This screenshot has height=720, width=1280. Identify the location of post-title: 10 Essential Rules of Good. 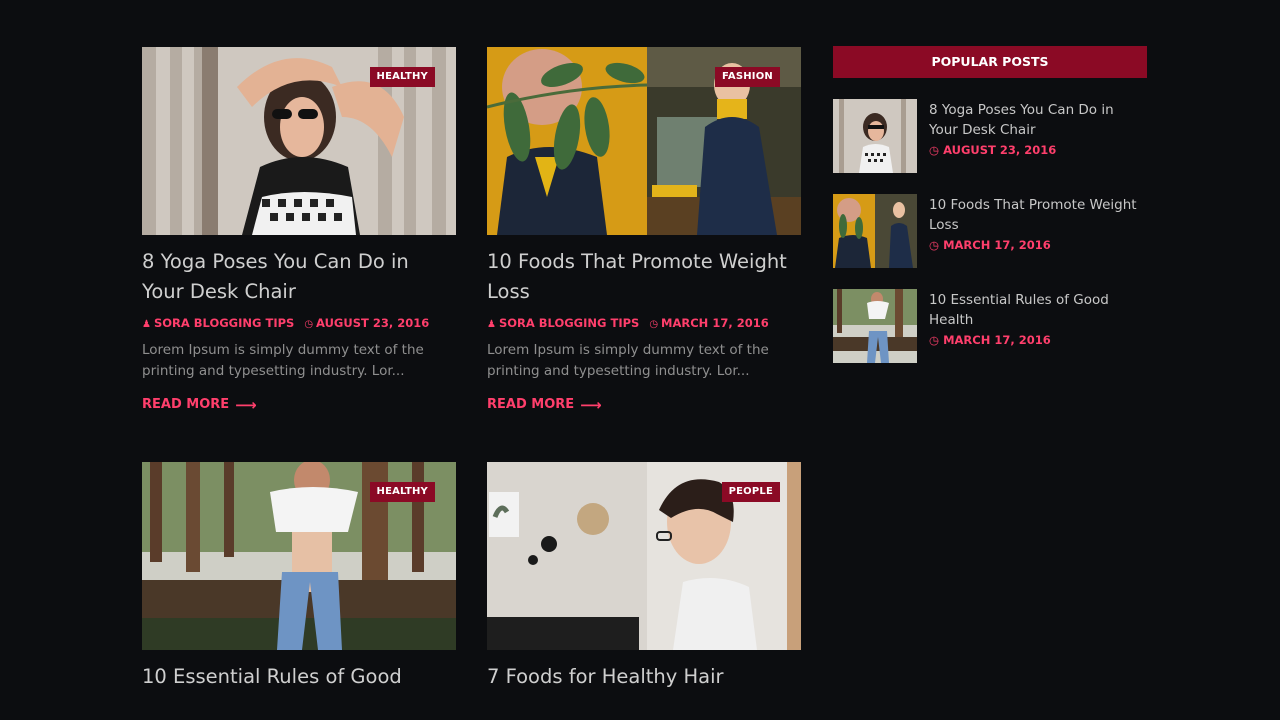
(299, 677).